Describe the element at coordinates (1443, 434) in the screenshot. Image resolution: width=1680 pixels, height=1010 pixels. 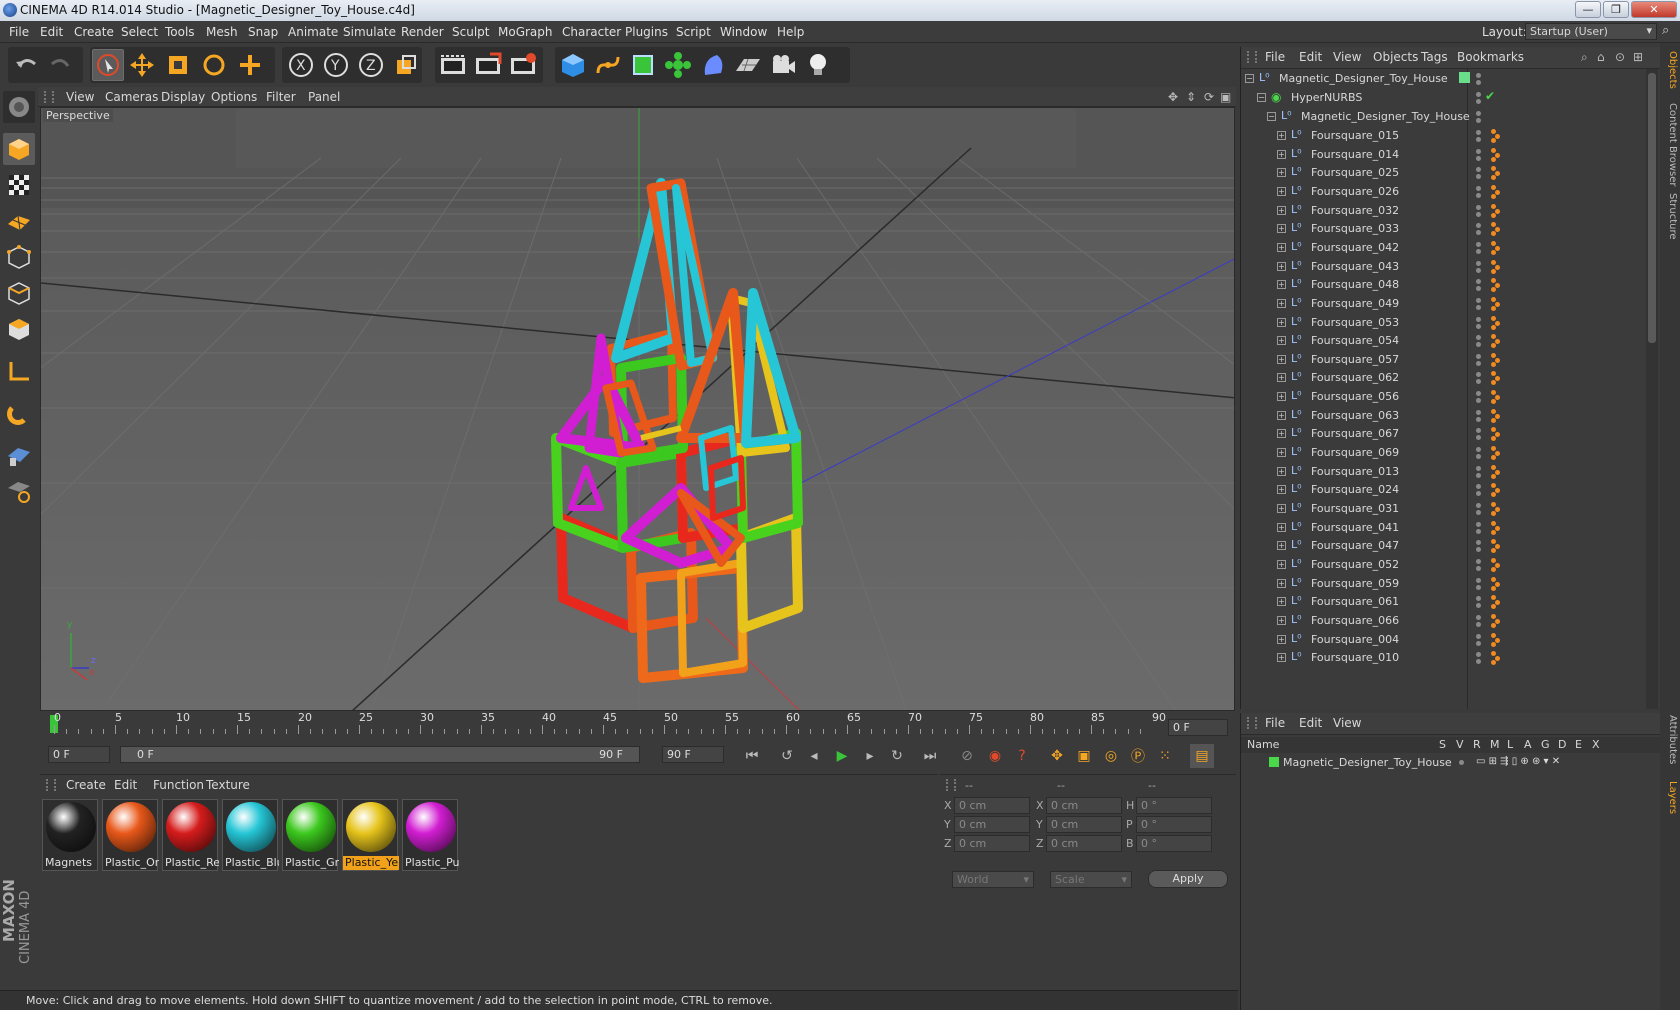
I see `object-row: + L⁰ Foursquare_067` at that location.